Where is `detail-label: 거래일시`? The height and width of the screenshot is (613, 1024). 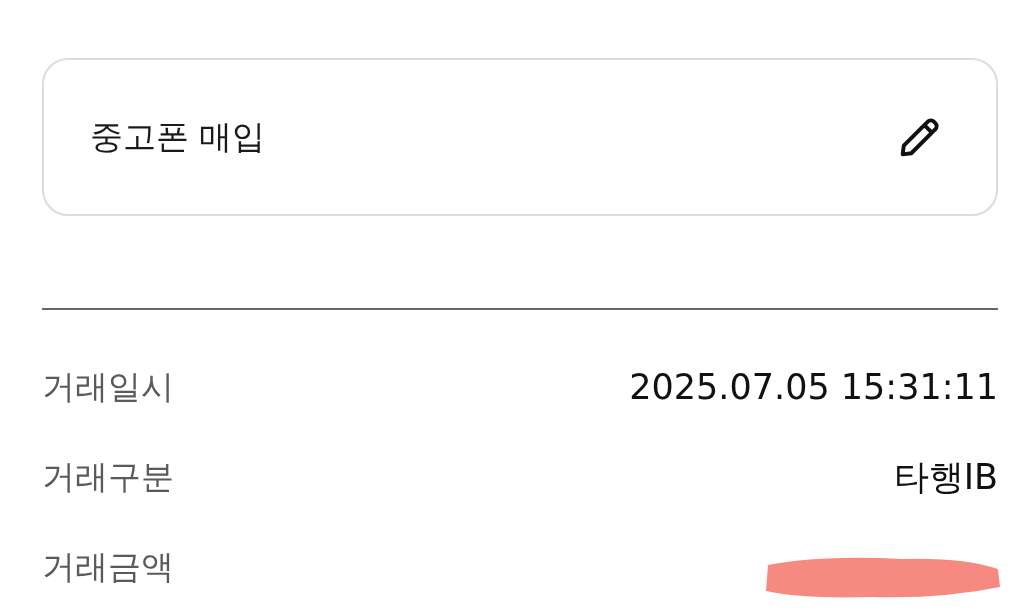 detail-label: 거래일시 is located at coordinates (108, 386).